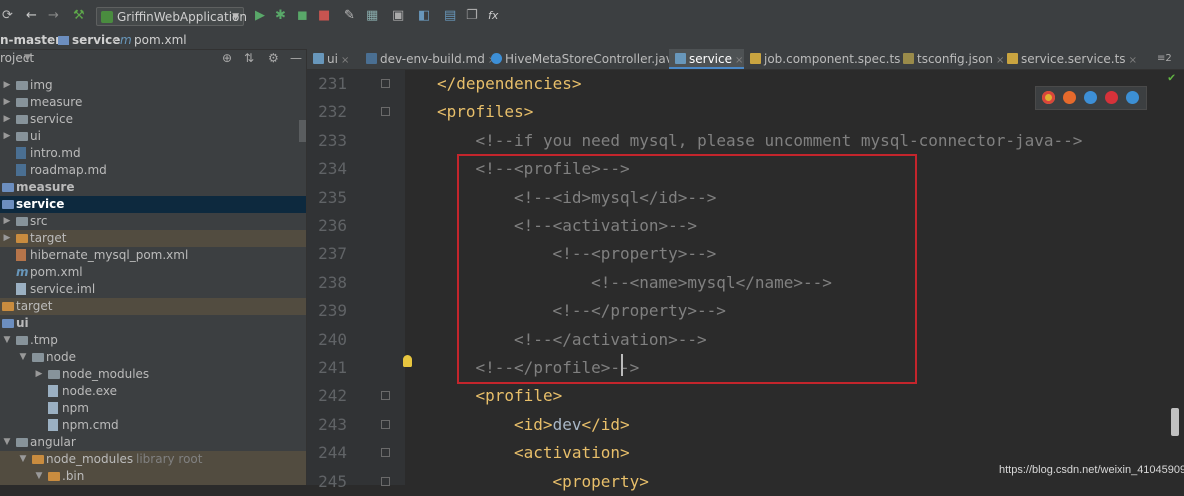 The width and height of the screenshot is (1184, 496). What do you see at coordinates (153, 374) in the screenshot?
I see `tree-item: ▶ node_modules` at bounding box center [153, 374].